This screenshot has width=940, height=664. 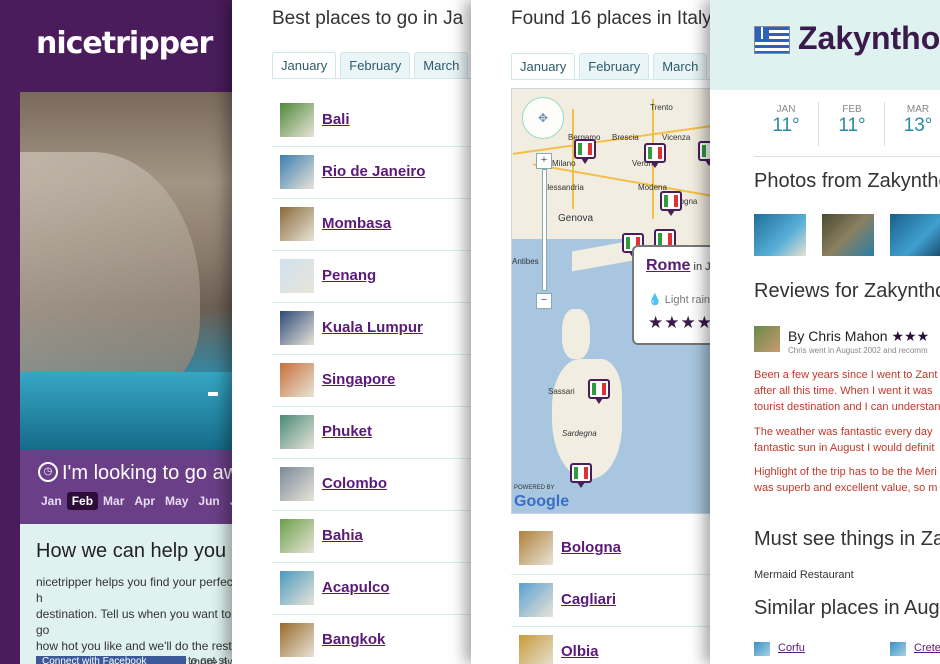 I want to click on page-title: Found 16 places in Italy, so click(x=611, y=18).